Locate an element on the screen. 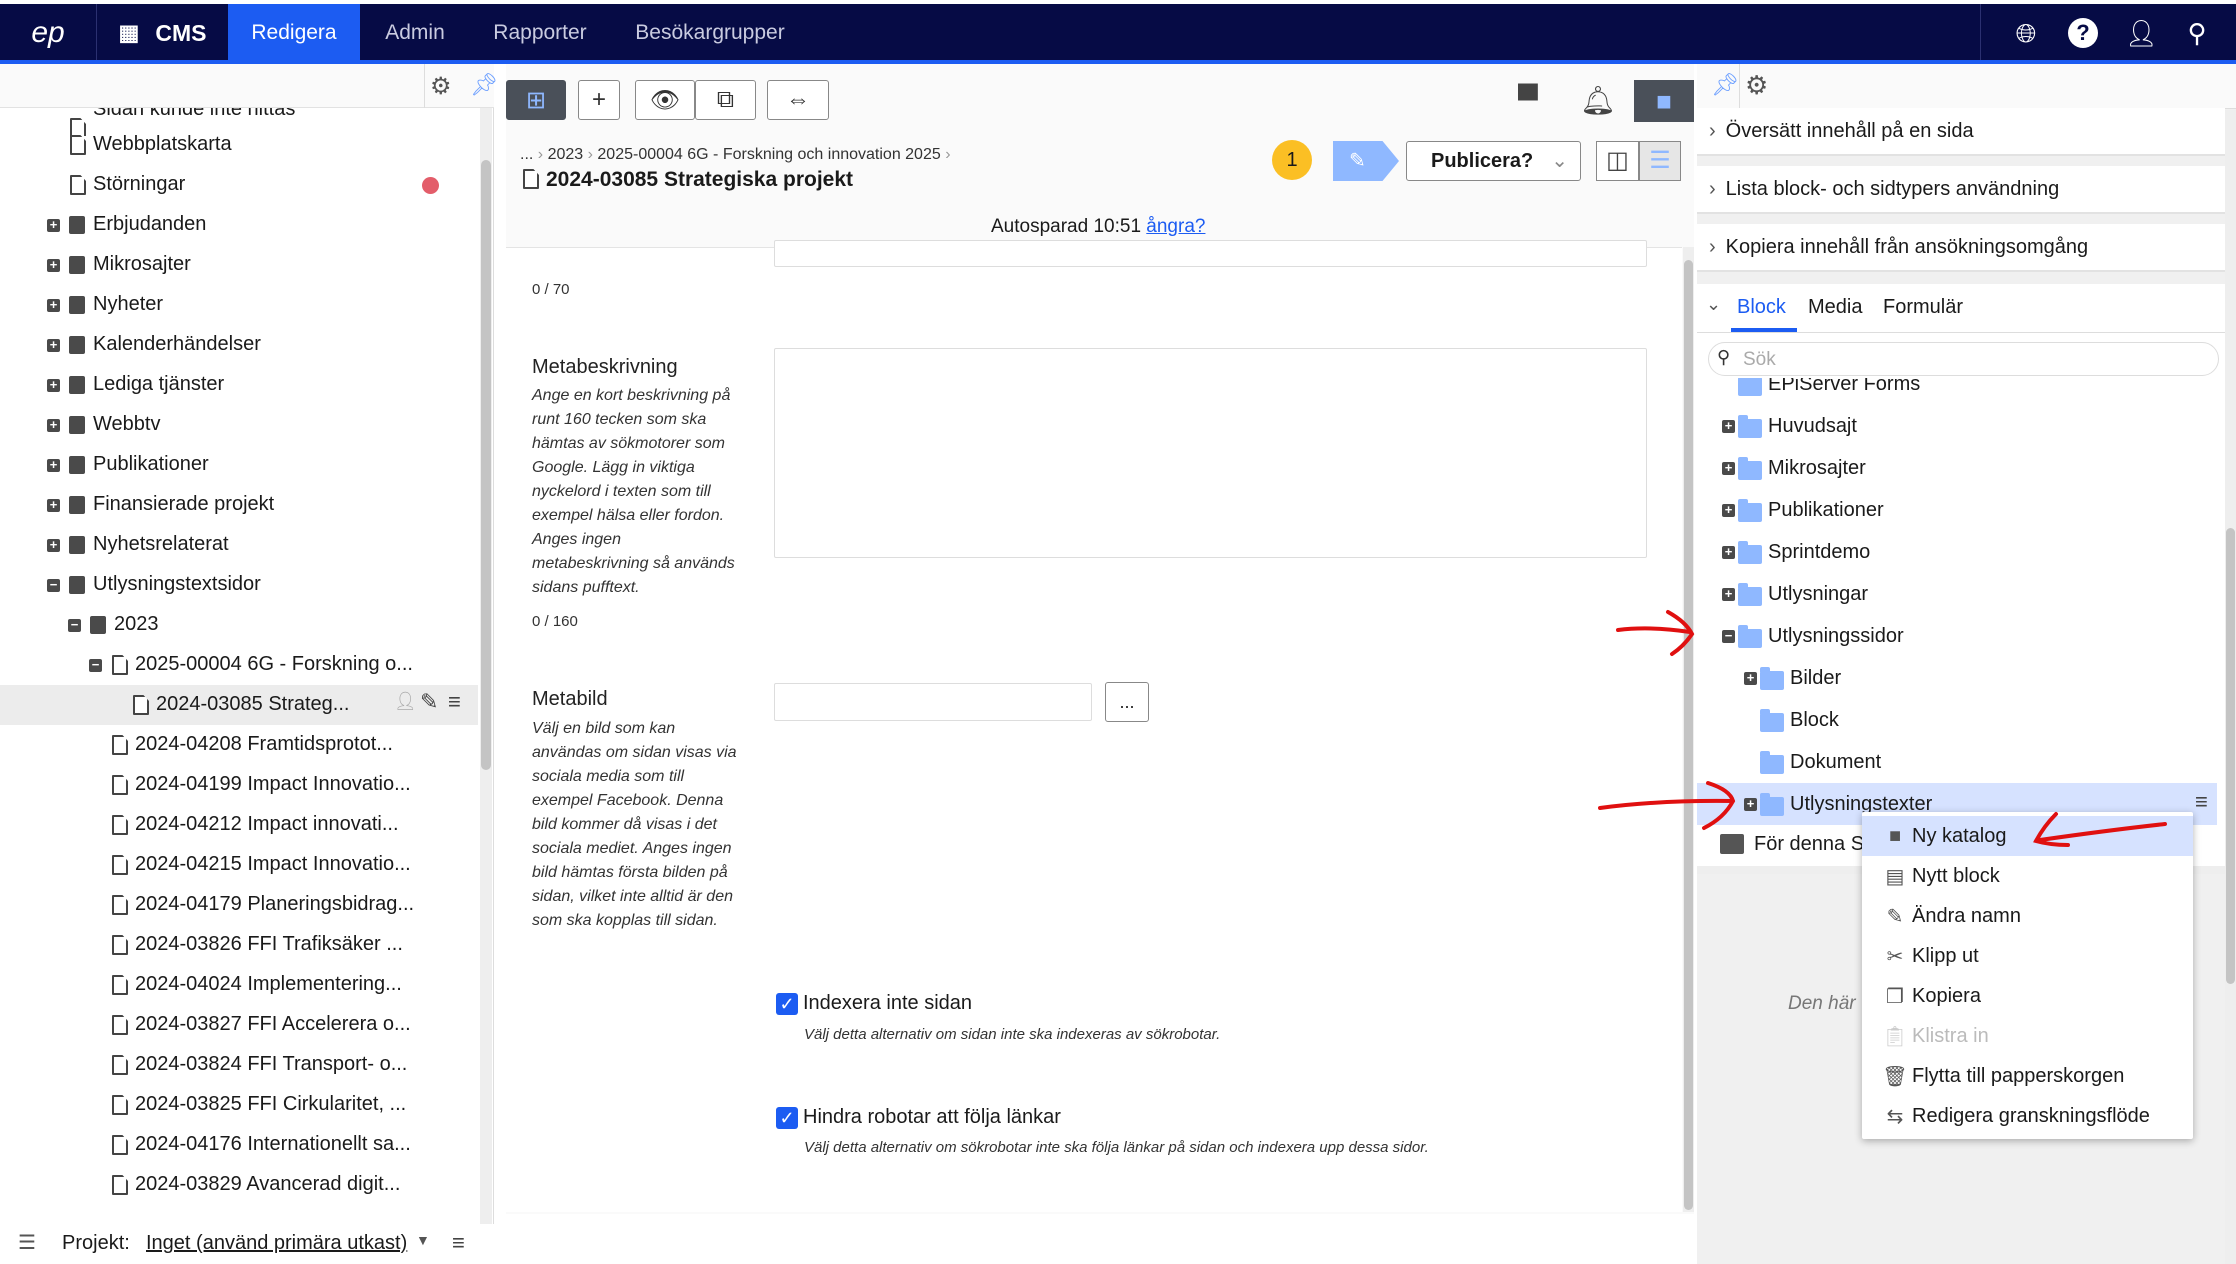 The height and width of the screenshot is (1264, 2236). annotation-arrow-utlysningssidor is located at coordinates (1655, 633).